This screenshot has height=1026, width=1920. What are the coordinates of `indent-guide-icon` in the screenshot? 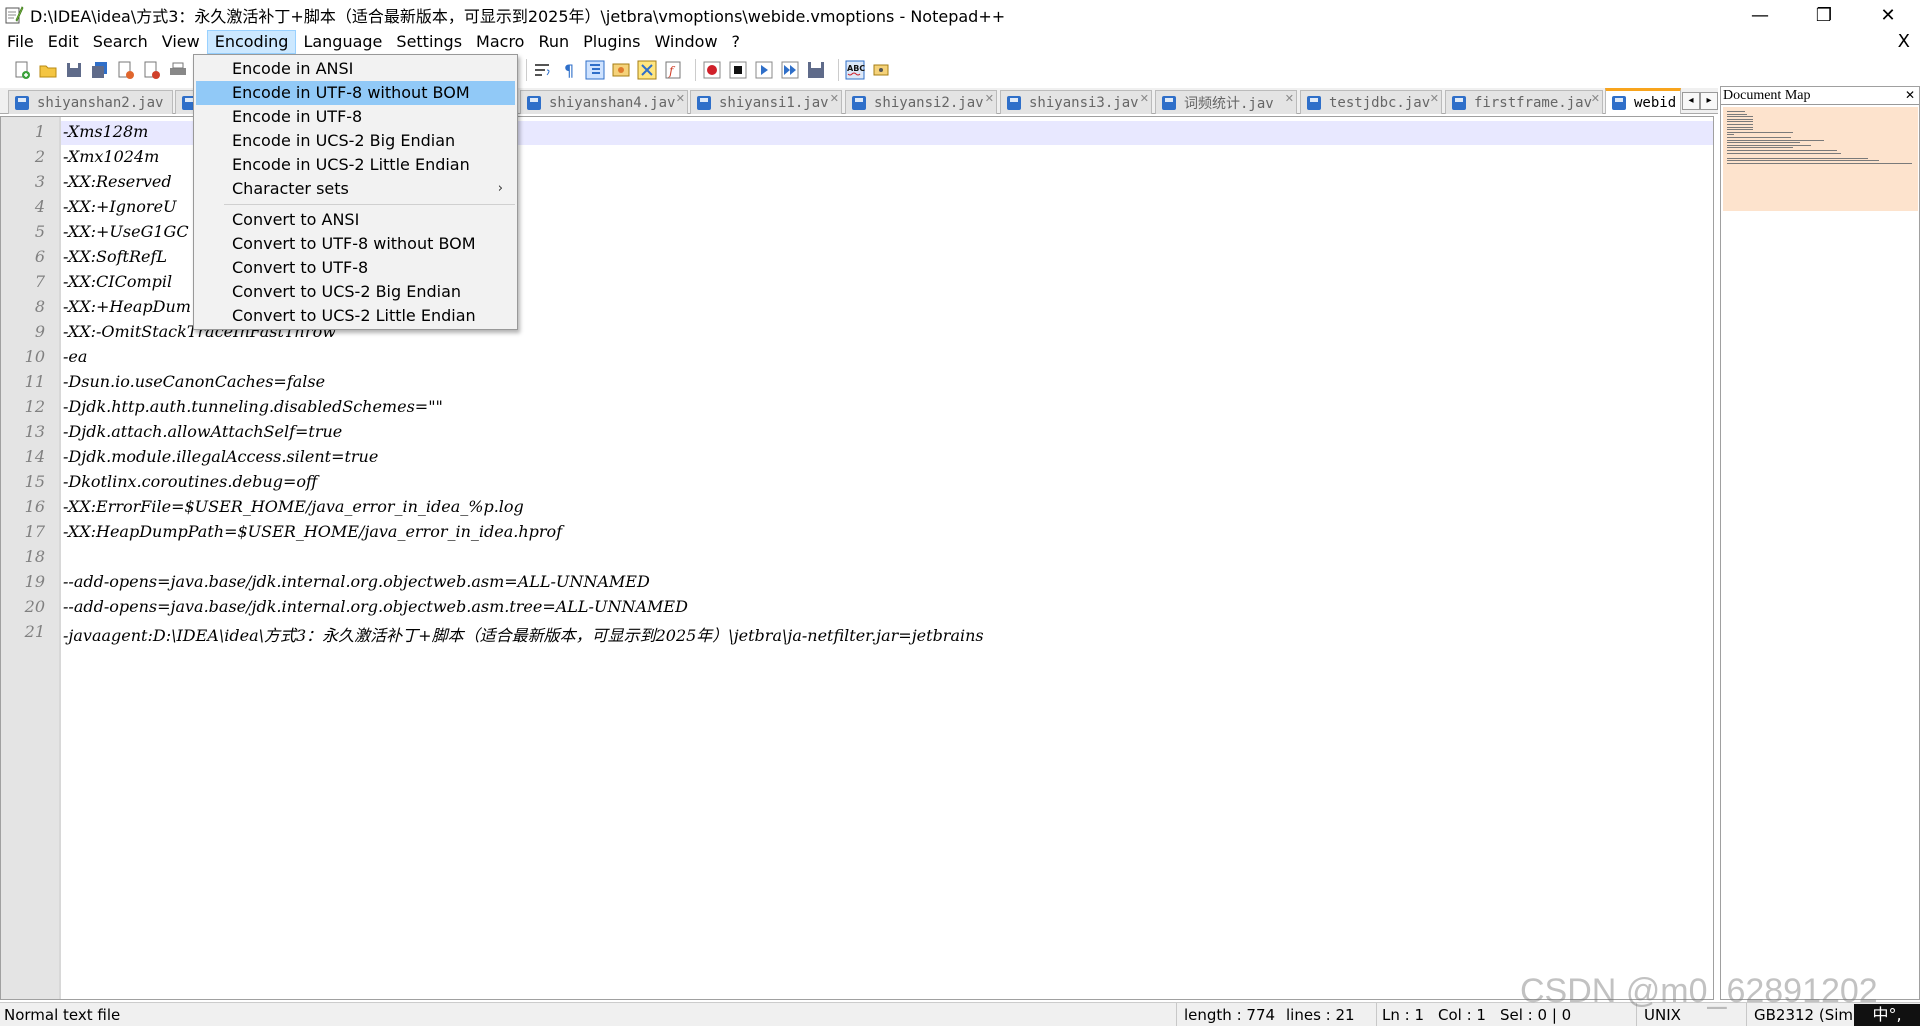 It's located at (595, 70).